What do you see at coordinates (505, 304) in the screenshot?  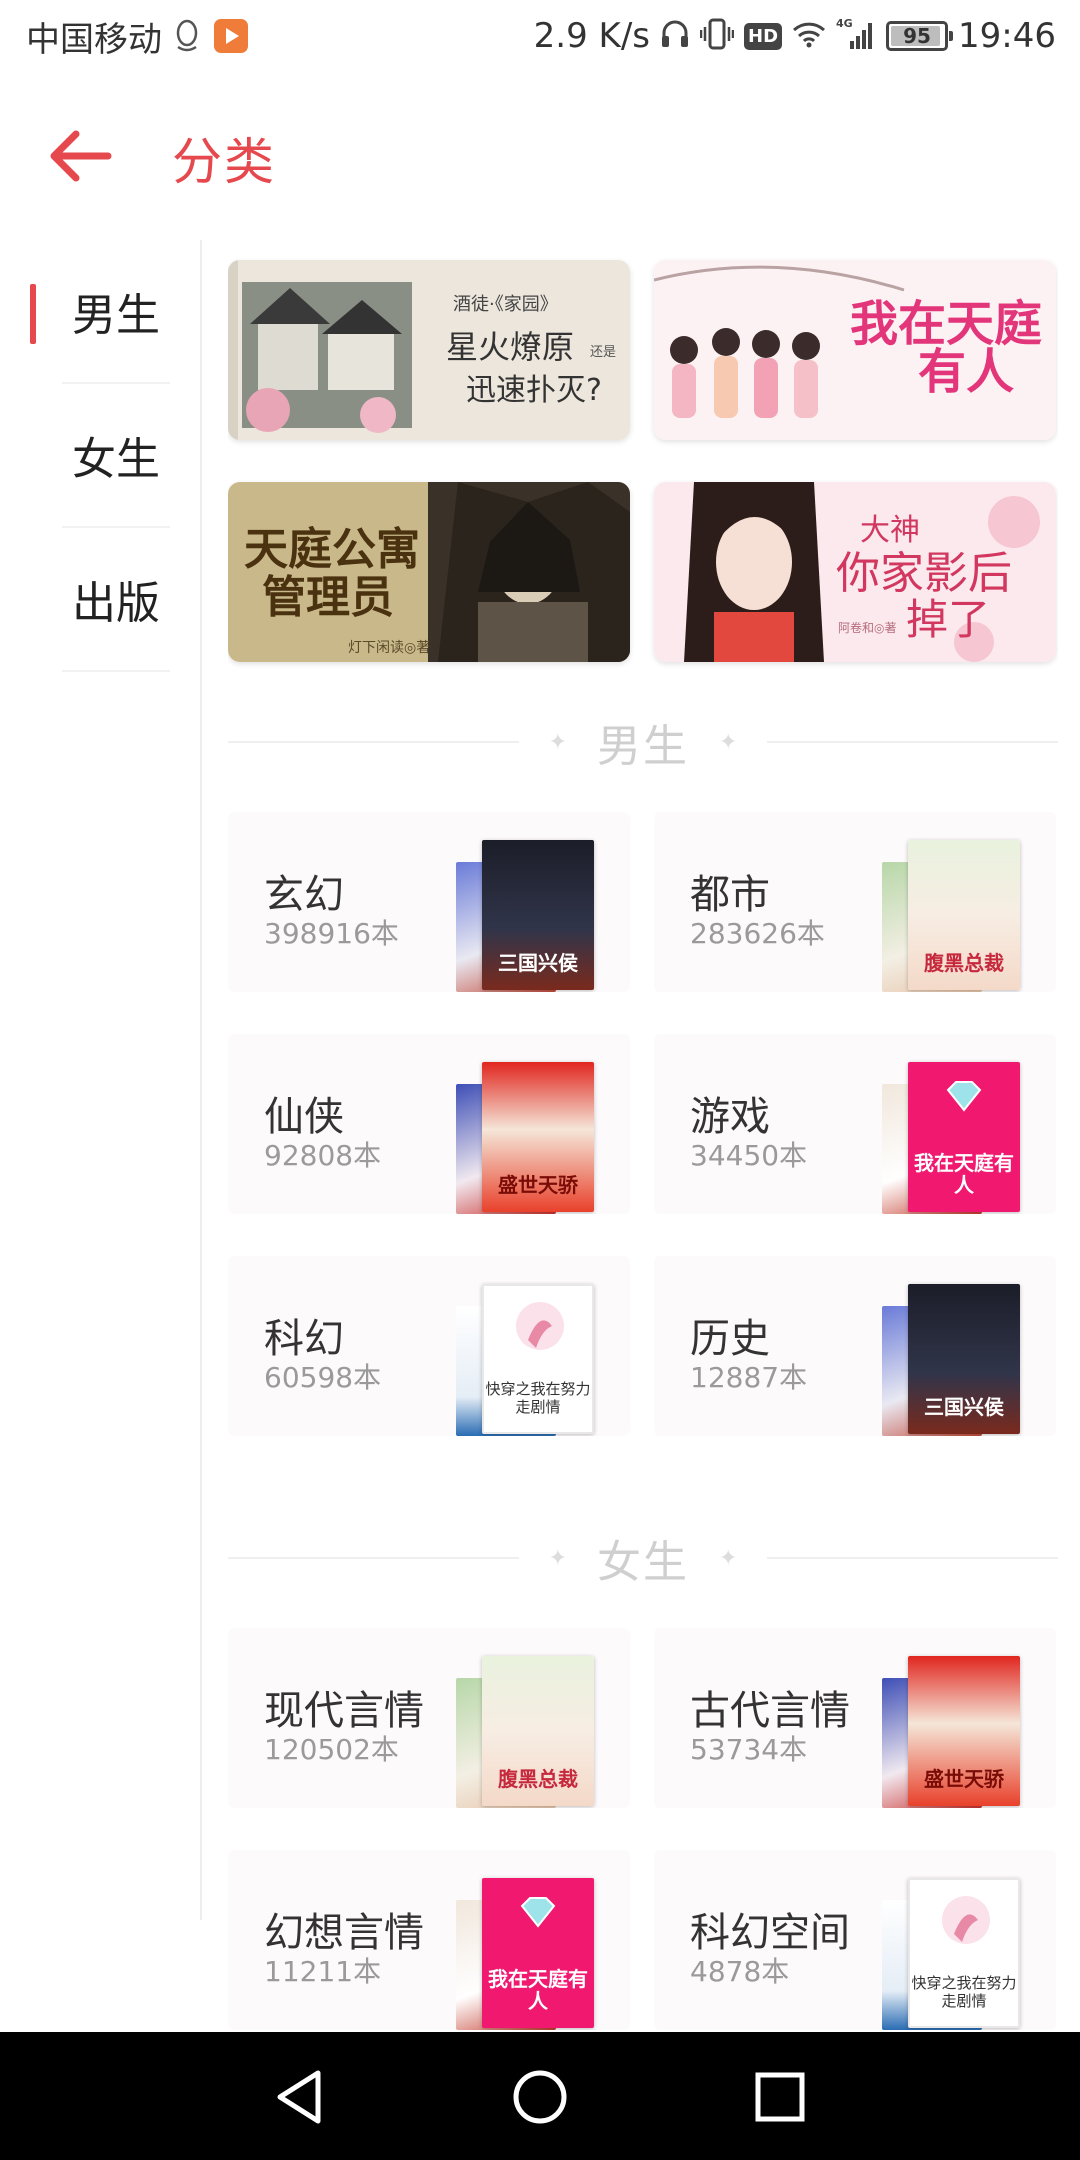 I see `banner-1-text-1: 酒徒·《家园》` at bounding box center [505, 304].